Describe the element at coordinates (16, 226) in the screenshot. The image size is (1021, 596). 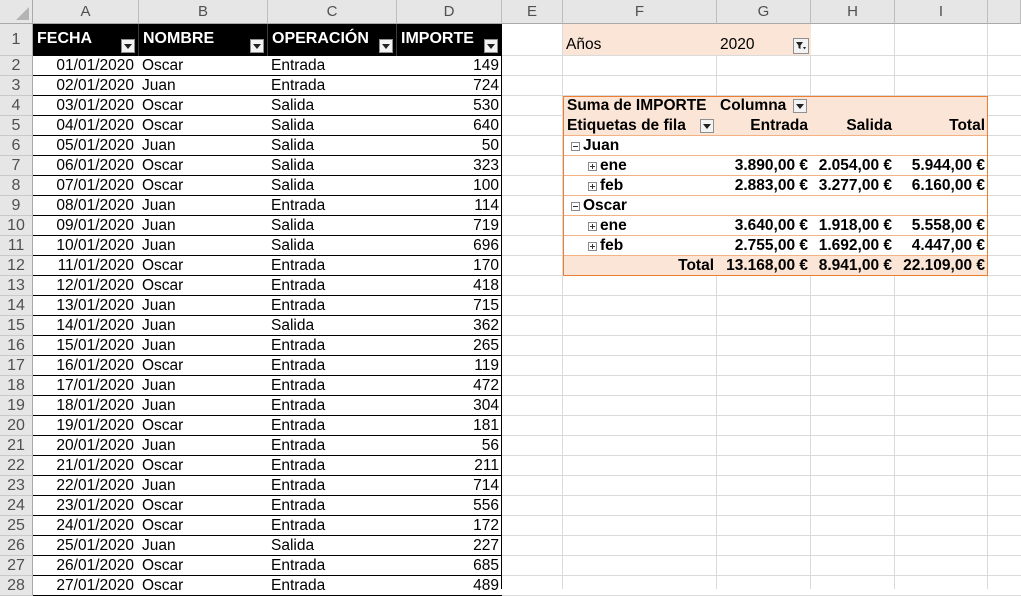
I see `row-header-10: 10` at that location.